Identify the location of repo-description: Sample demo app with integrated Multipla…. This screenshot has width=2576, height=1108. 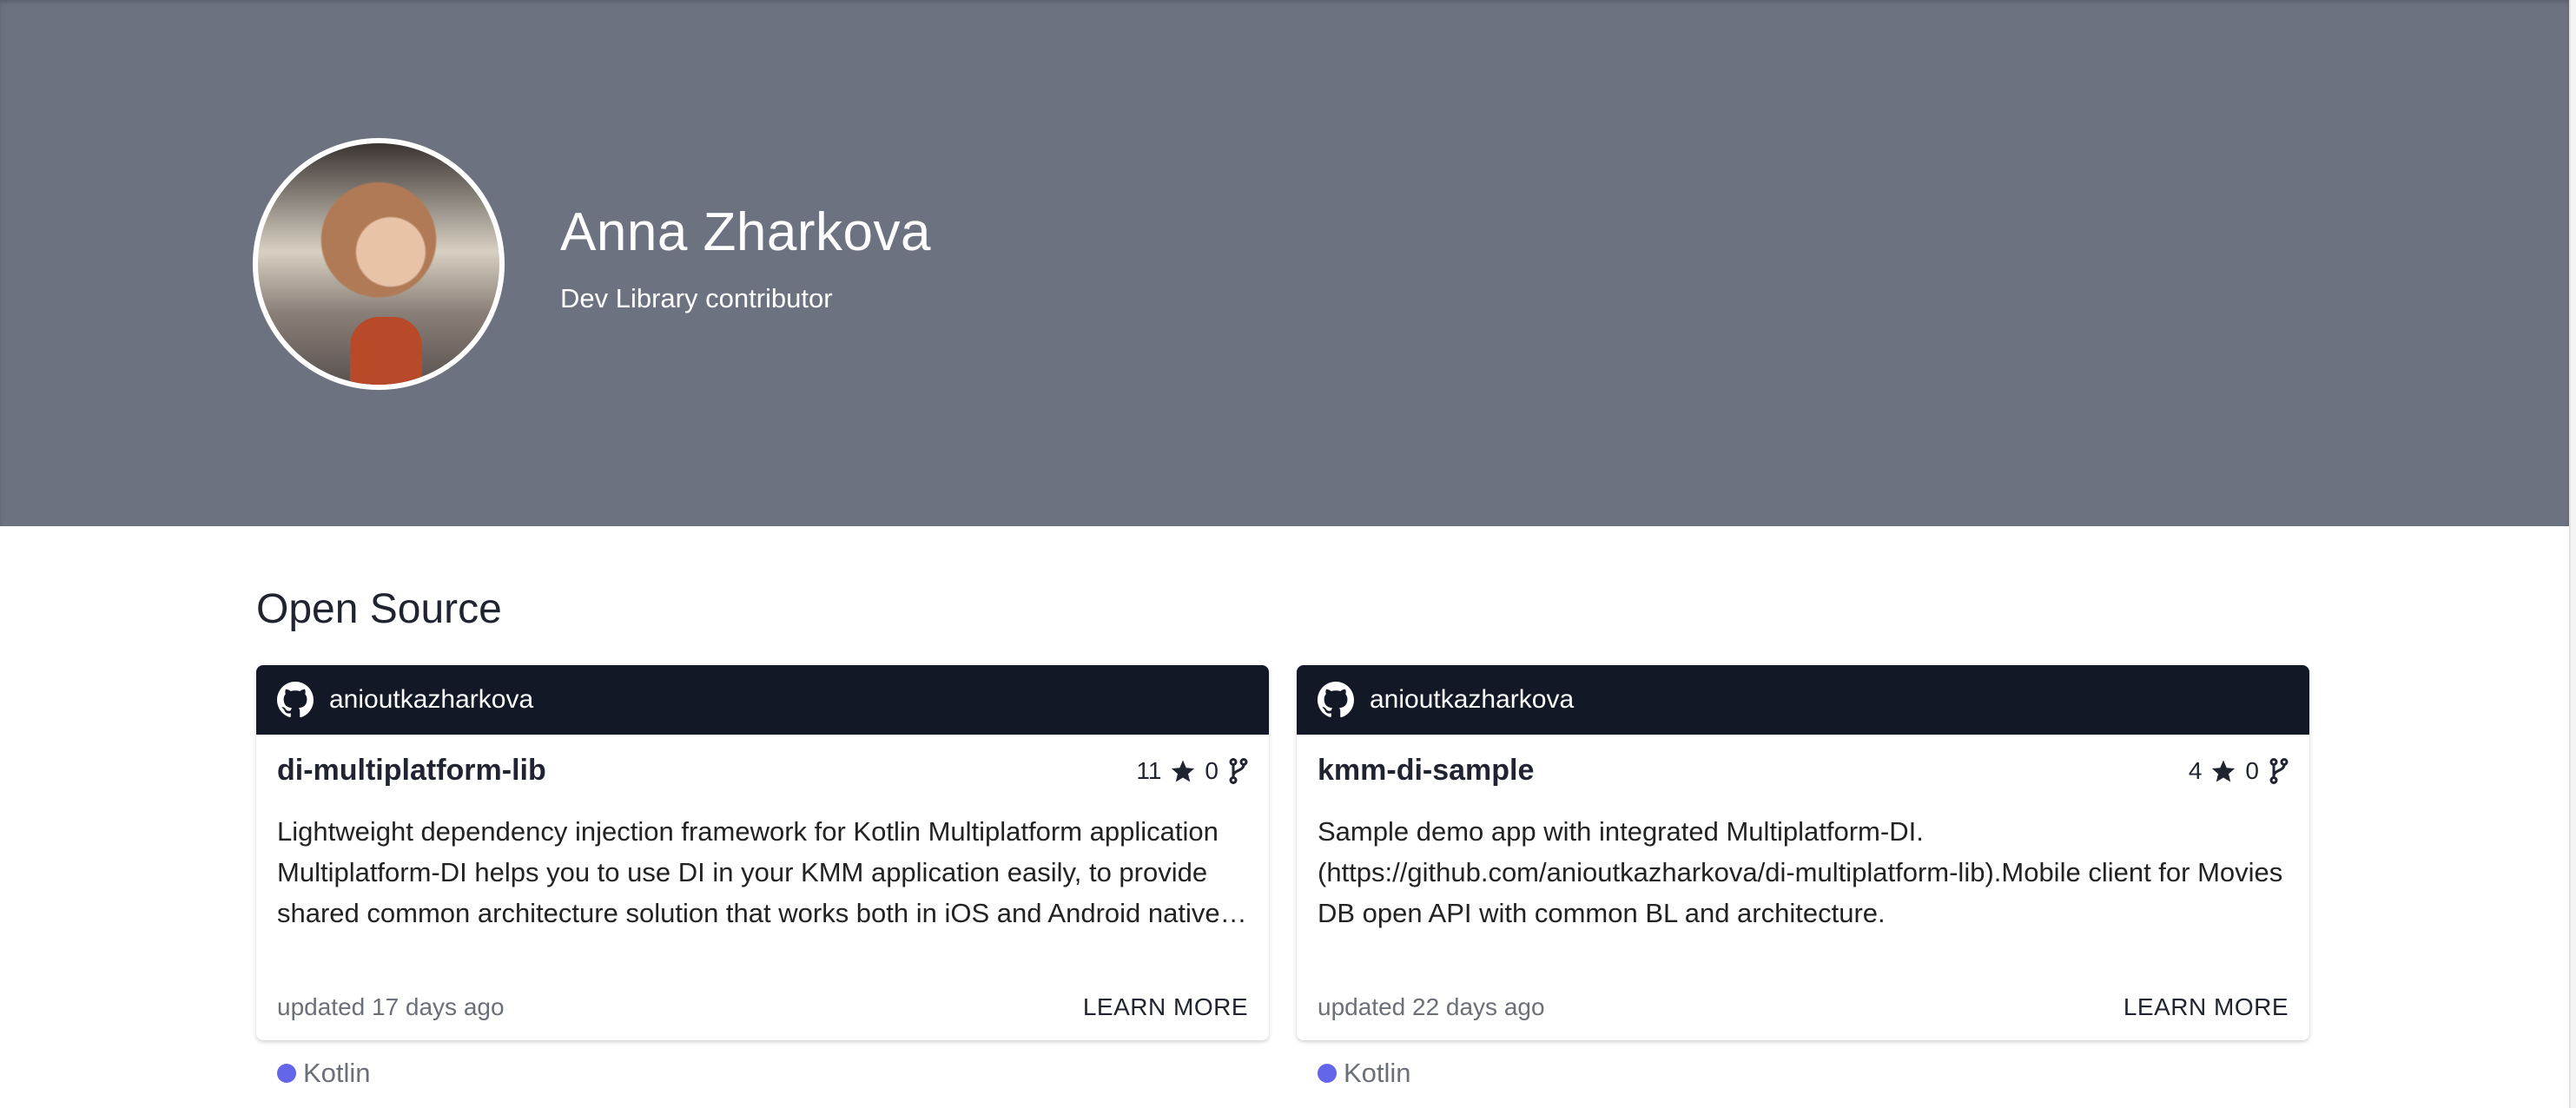
(1800, 872).